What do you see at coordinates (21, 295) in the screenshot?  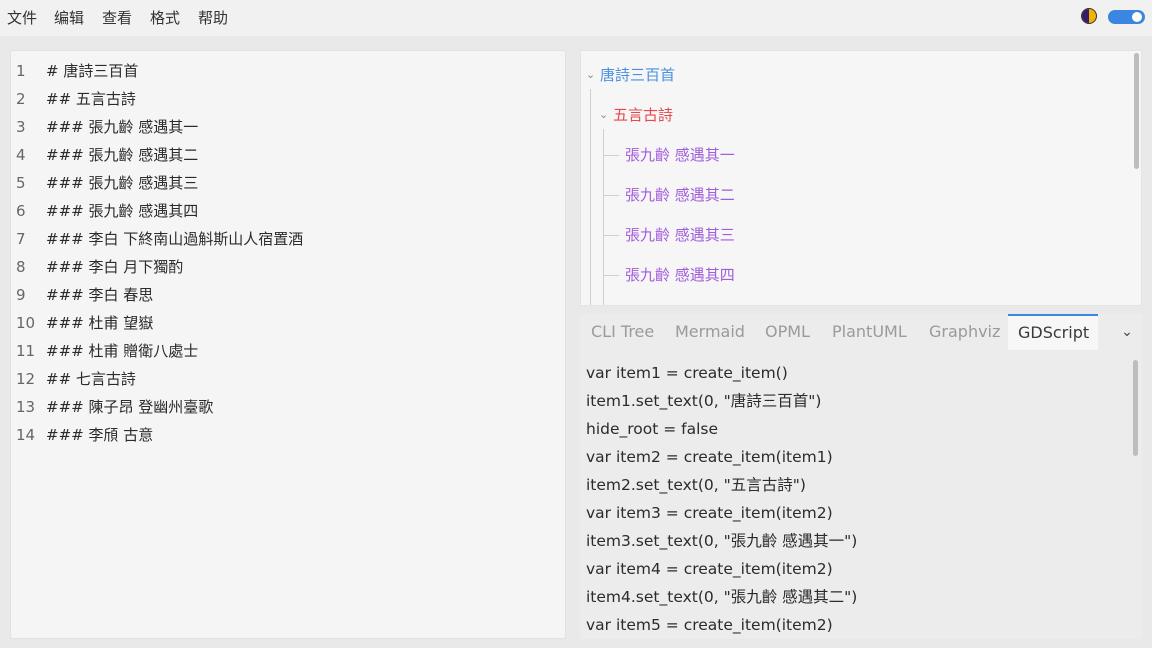 I see `line-number: 9` at bounding box center [21, 295].